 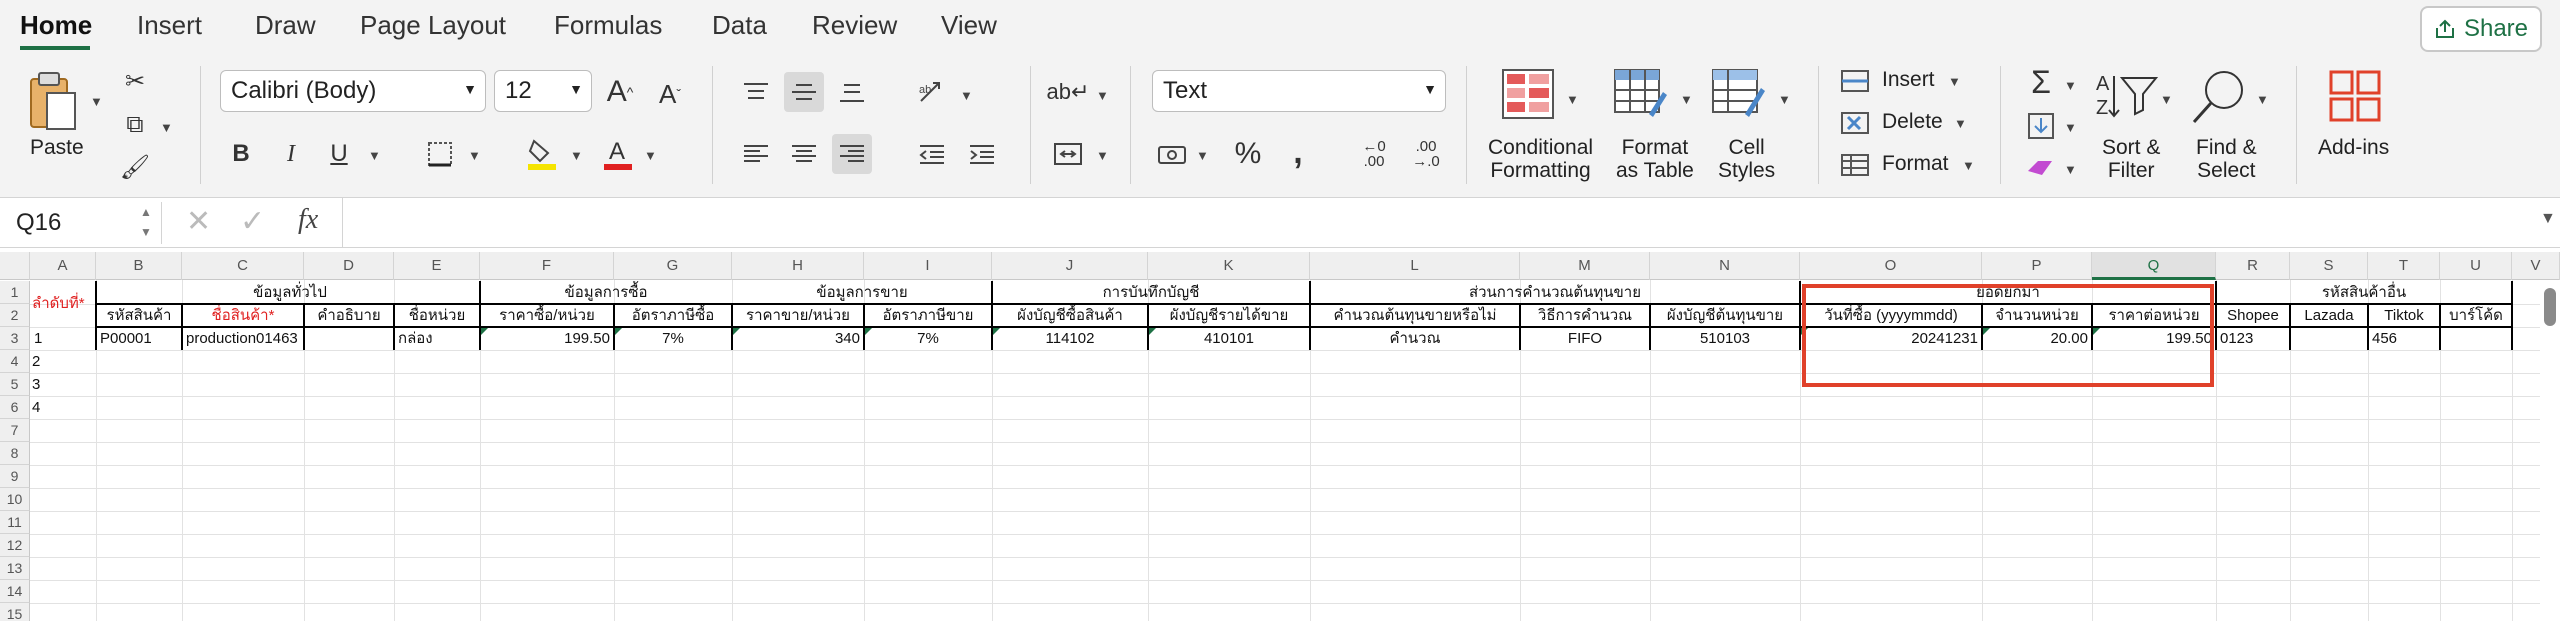 I want to click on row-header-11: 11, so click(x=15, y=522).